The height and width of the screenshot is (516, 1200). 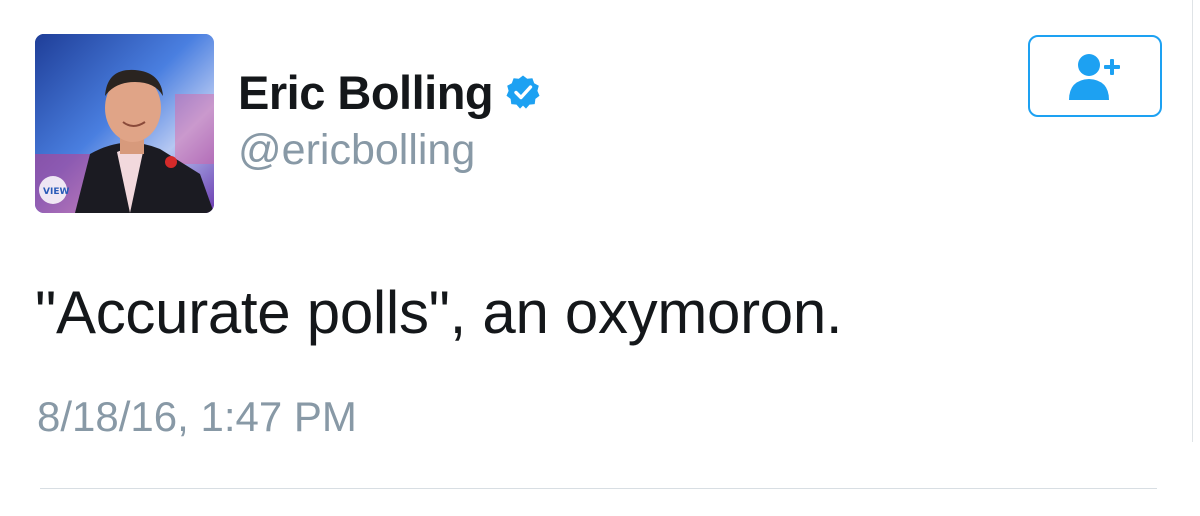 I want to click on avatar-photo: VIEW, so click(x=124, y=123).